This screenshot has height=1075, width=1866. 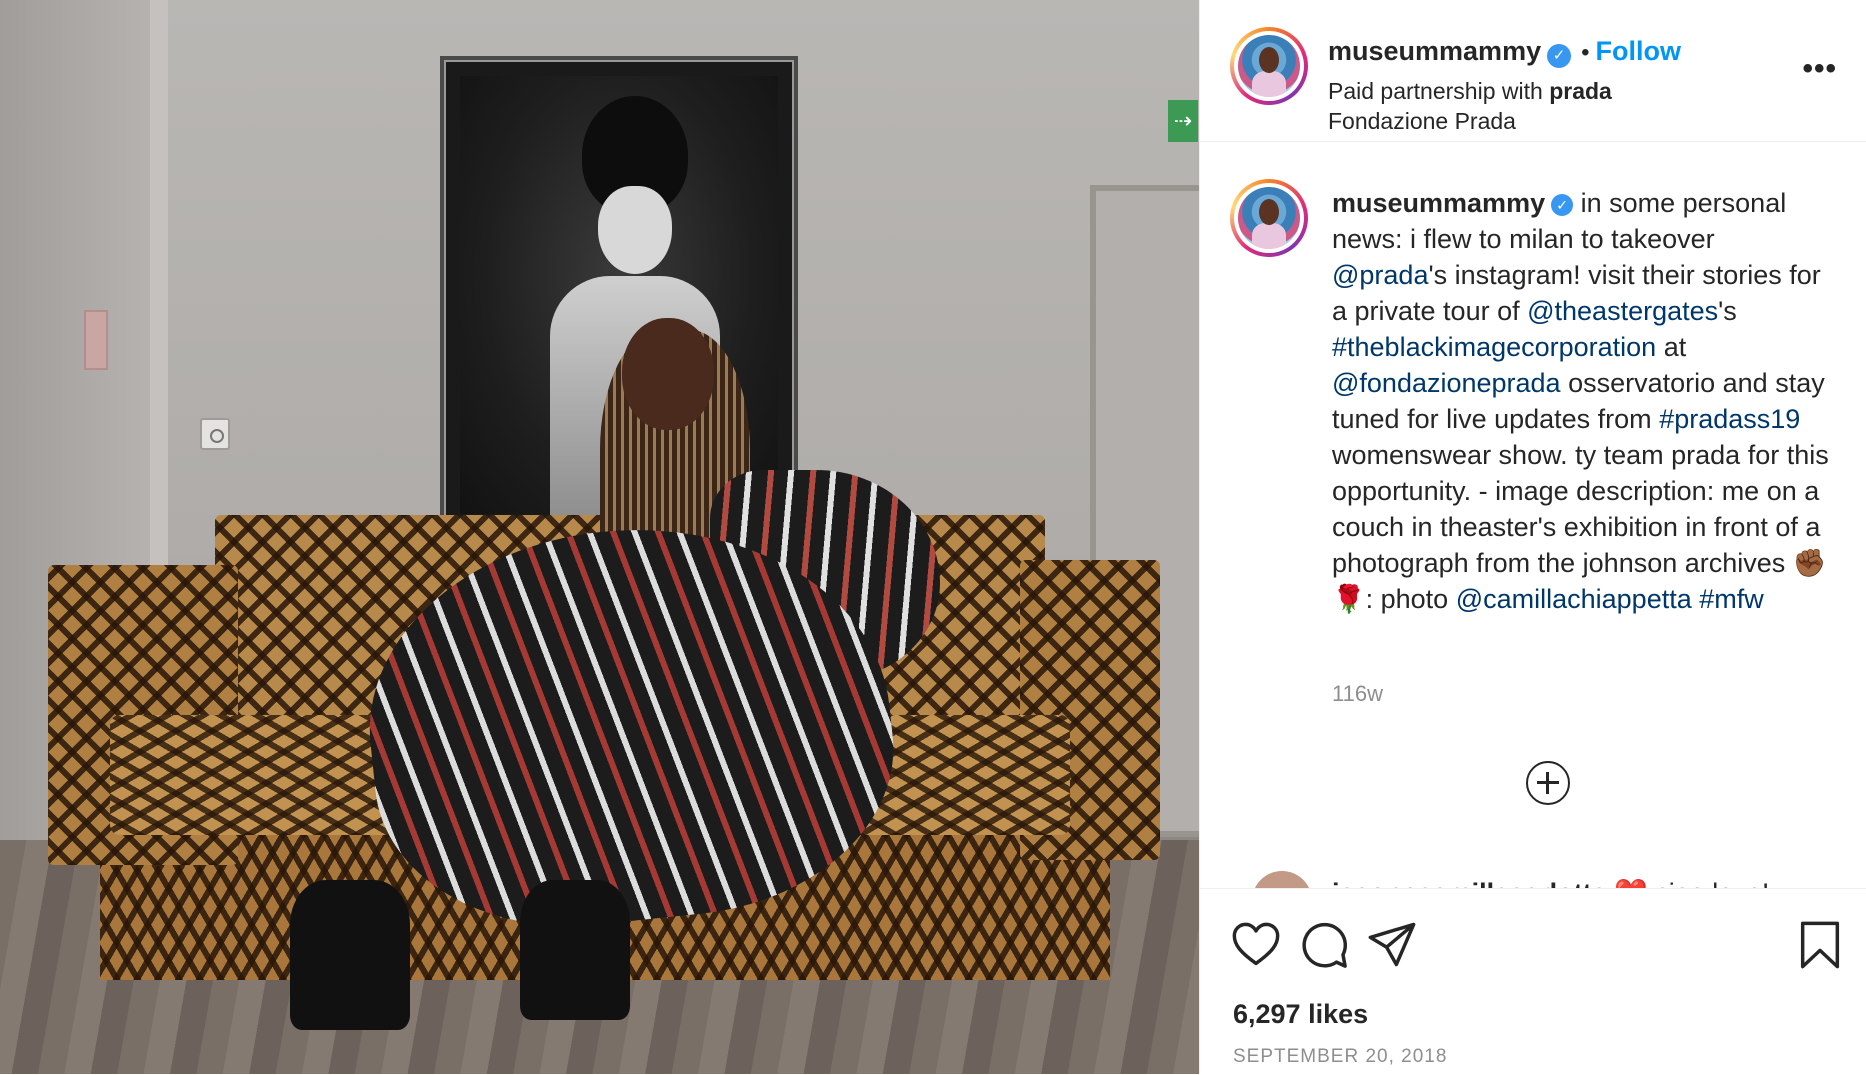 I want to click on caption-link: #theblackimagecorporation, so click(x=1494, y=347).